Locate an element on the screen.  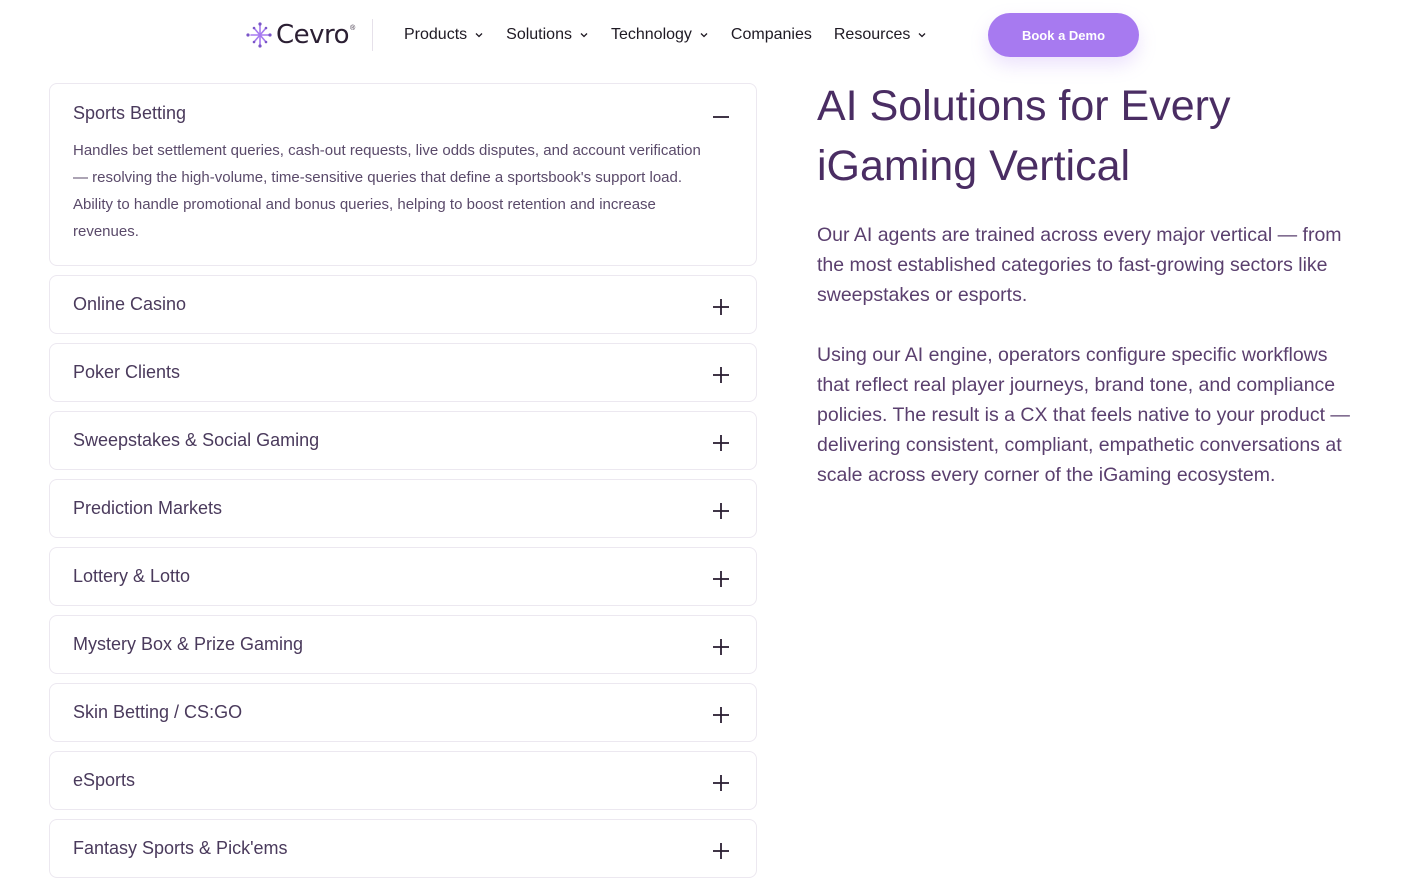
accordion-item-esports: eSports is located at coordinates (403, 780).